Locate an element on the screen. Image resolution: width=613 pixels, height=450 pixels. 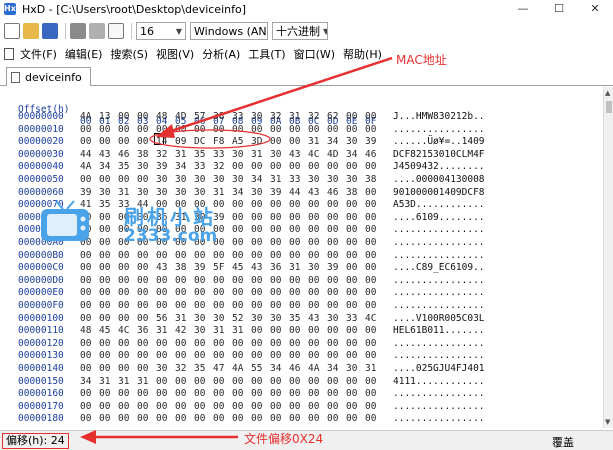
hex-byte: 14 is located at coordinates (164, 142).